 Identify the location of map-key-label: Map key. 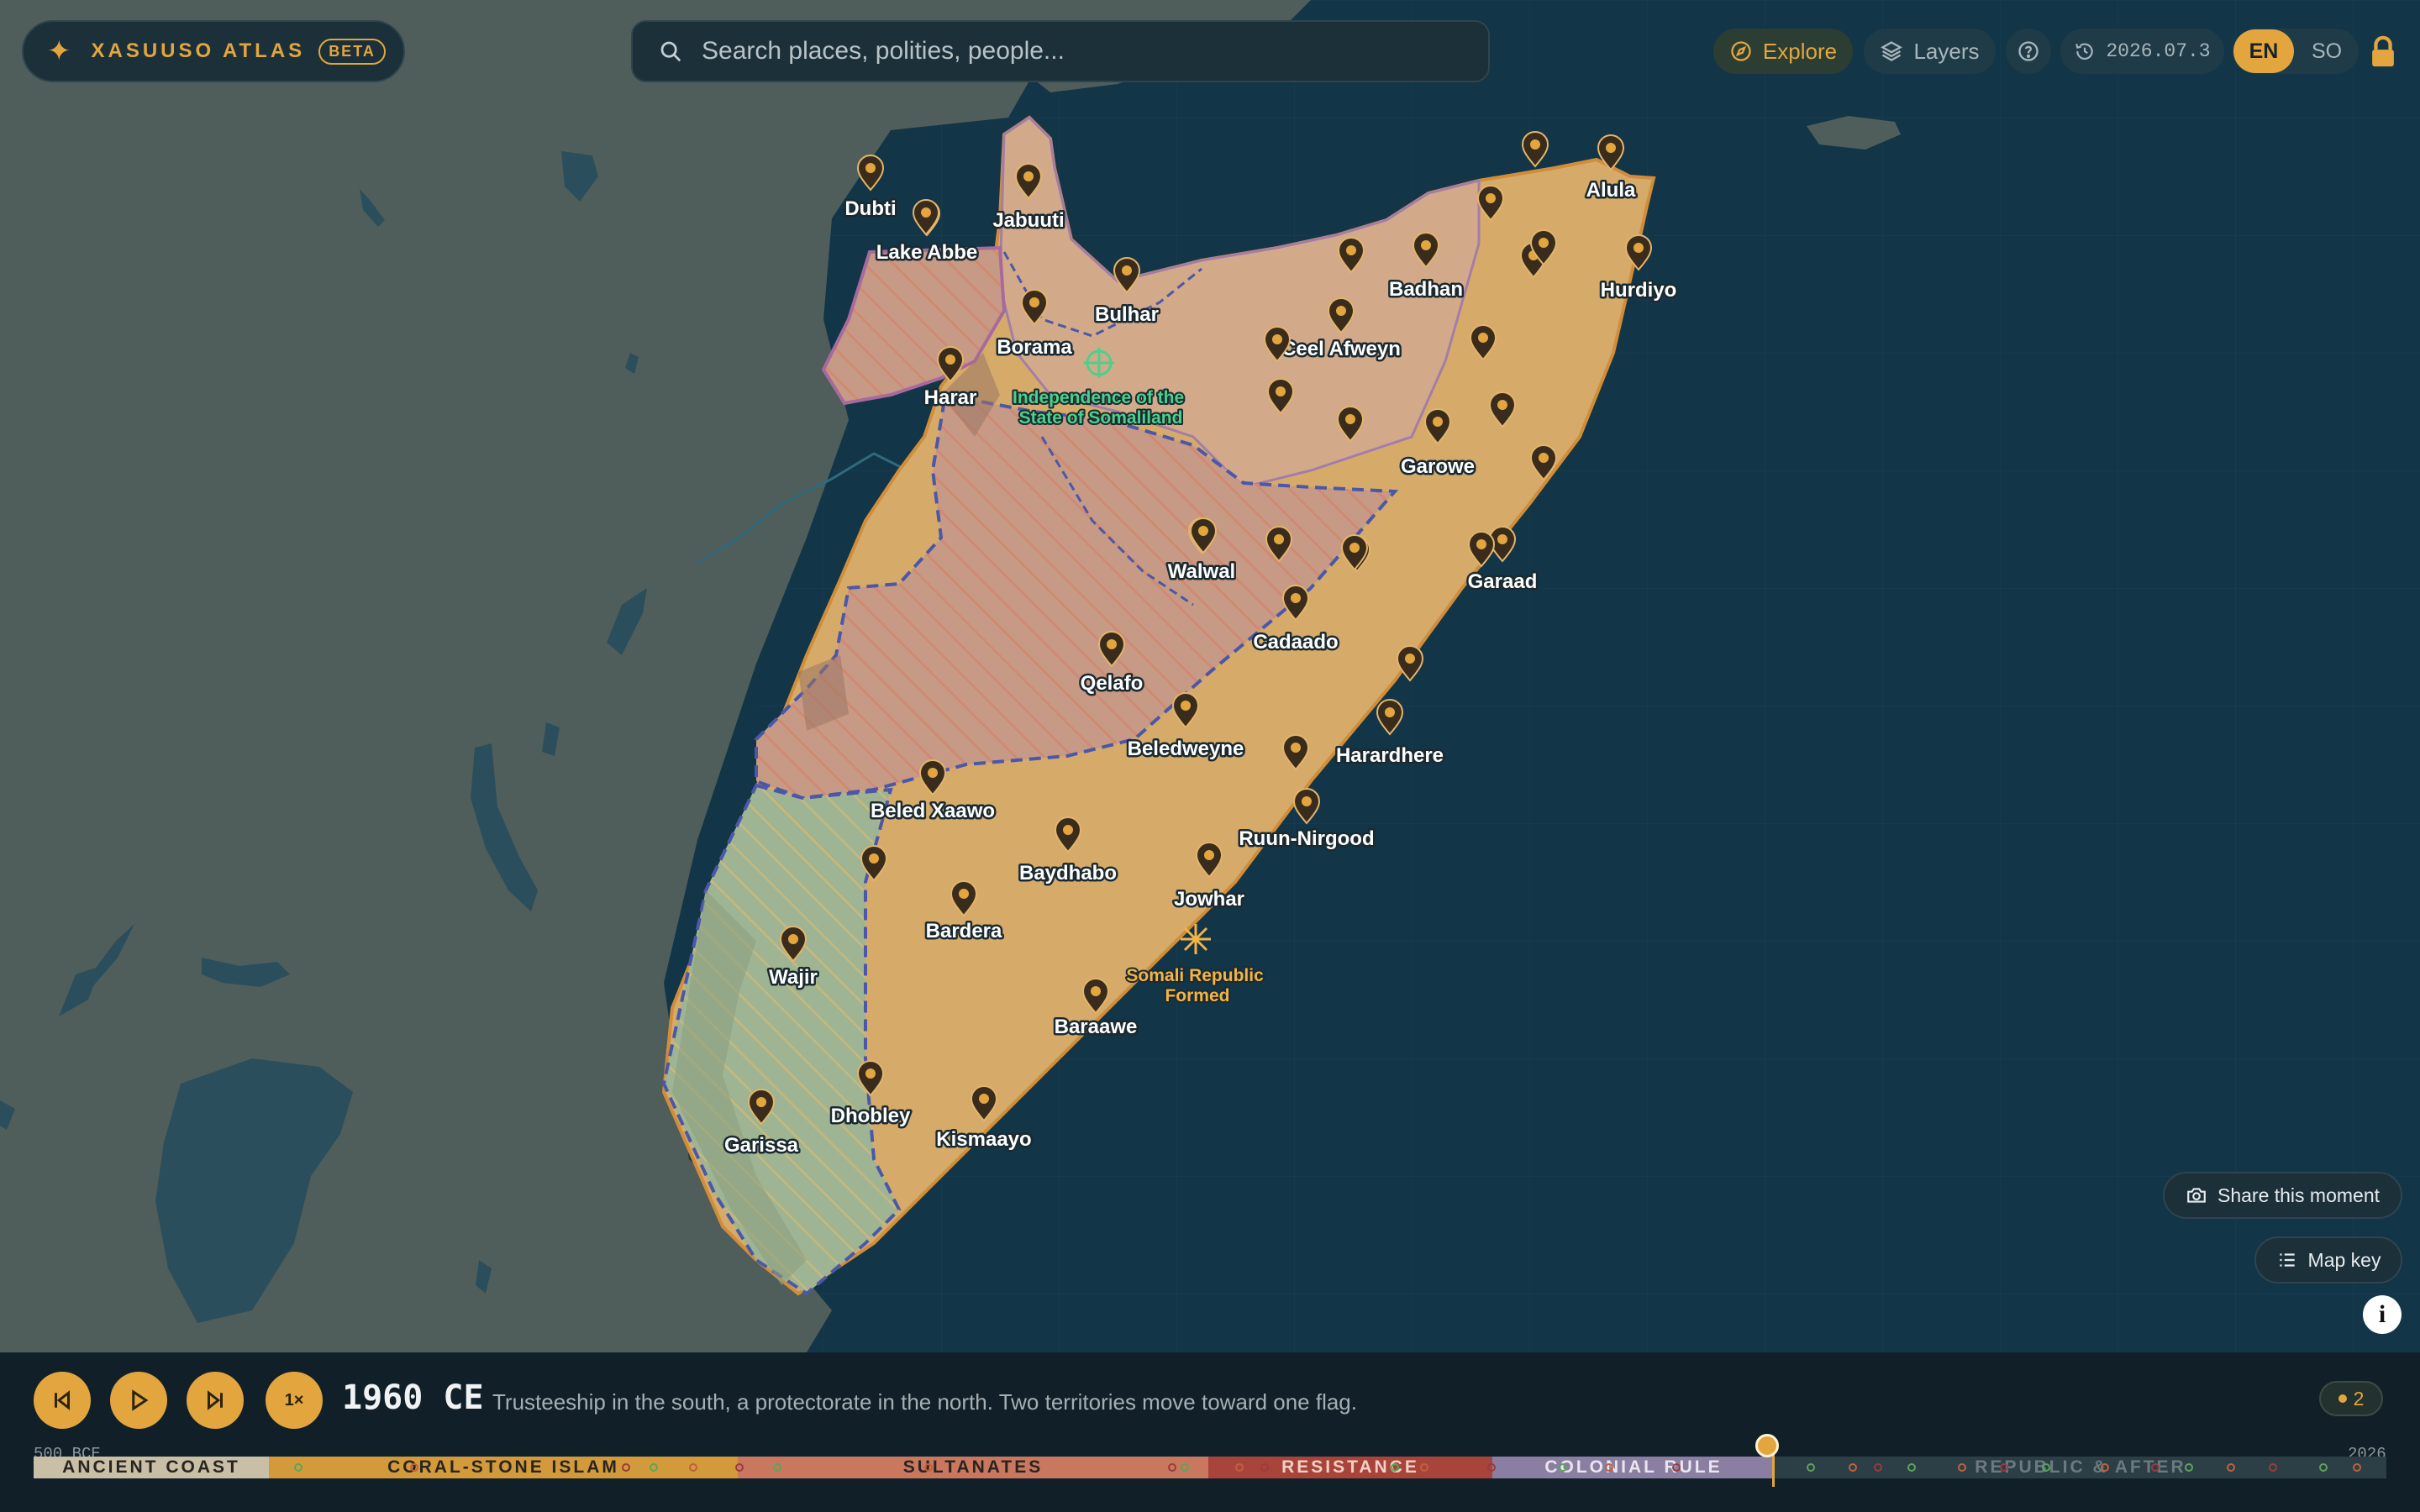
(2344, 1259).